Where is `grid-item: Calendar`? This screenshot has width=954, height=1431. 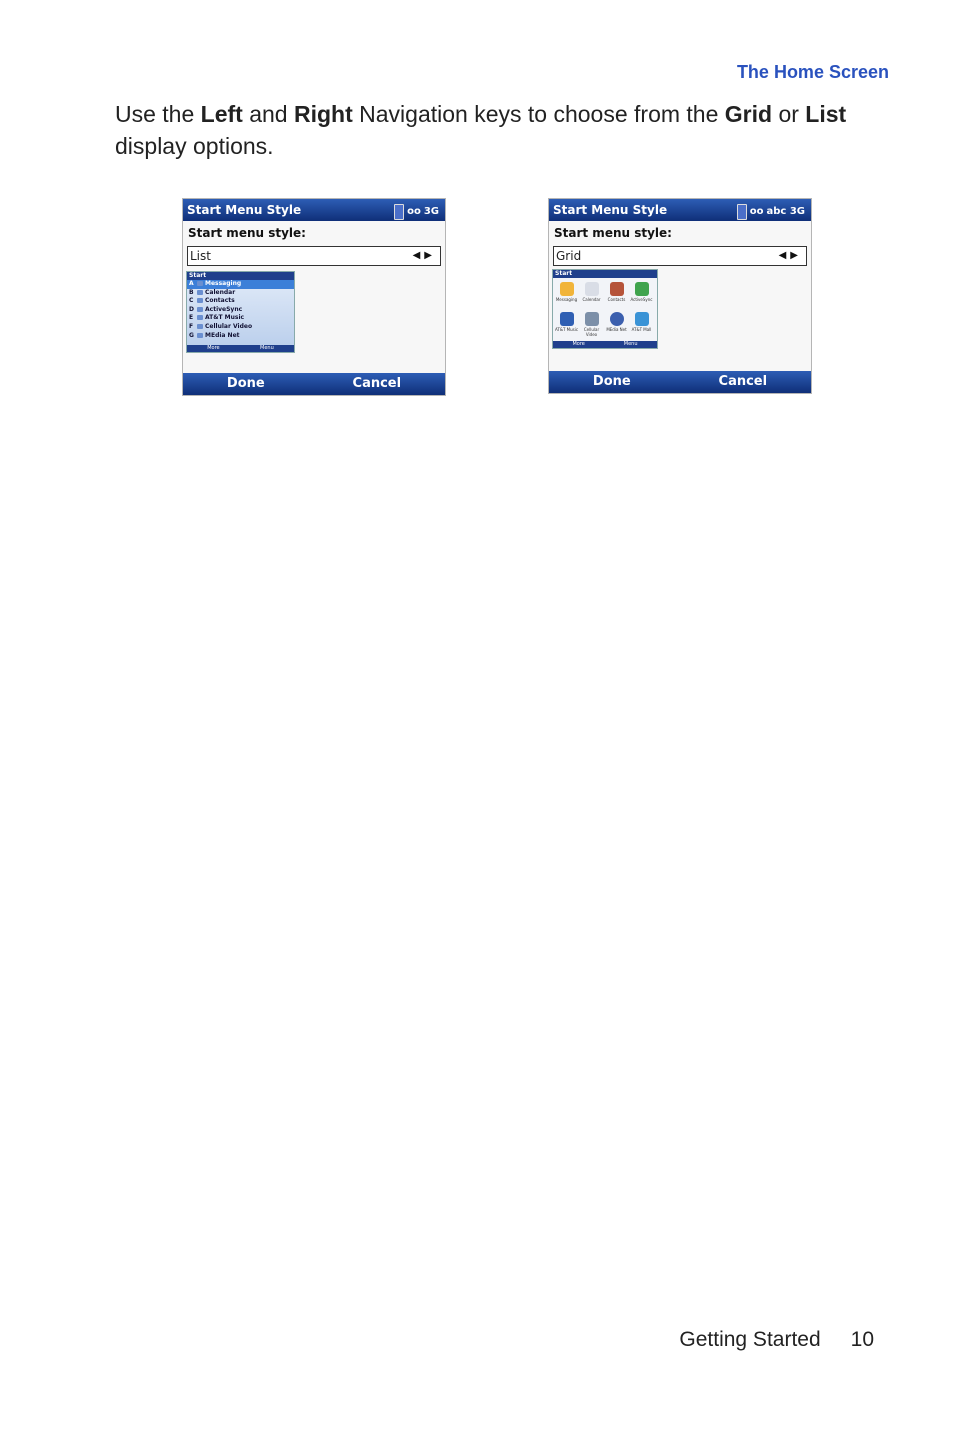
grid-item: Calendar is located at coordinates (591, 295).